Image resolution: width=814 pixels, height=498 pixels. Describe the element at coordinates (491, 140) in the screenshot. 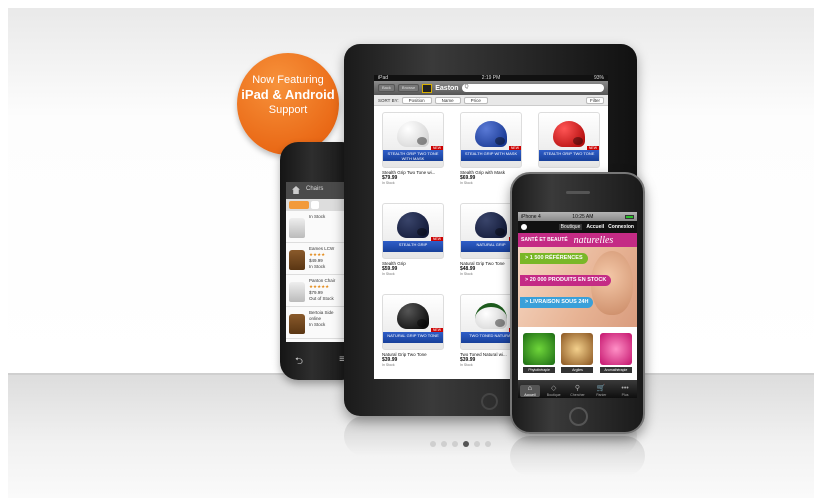

I see `product-image: STEALTH GRIP WITH MASK NEW` at that location.